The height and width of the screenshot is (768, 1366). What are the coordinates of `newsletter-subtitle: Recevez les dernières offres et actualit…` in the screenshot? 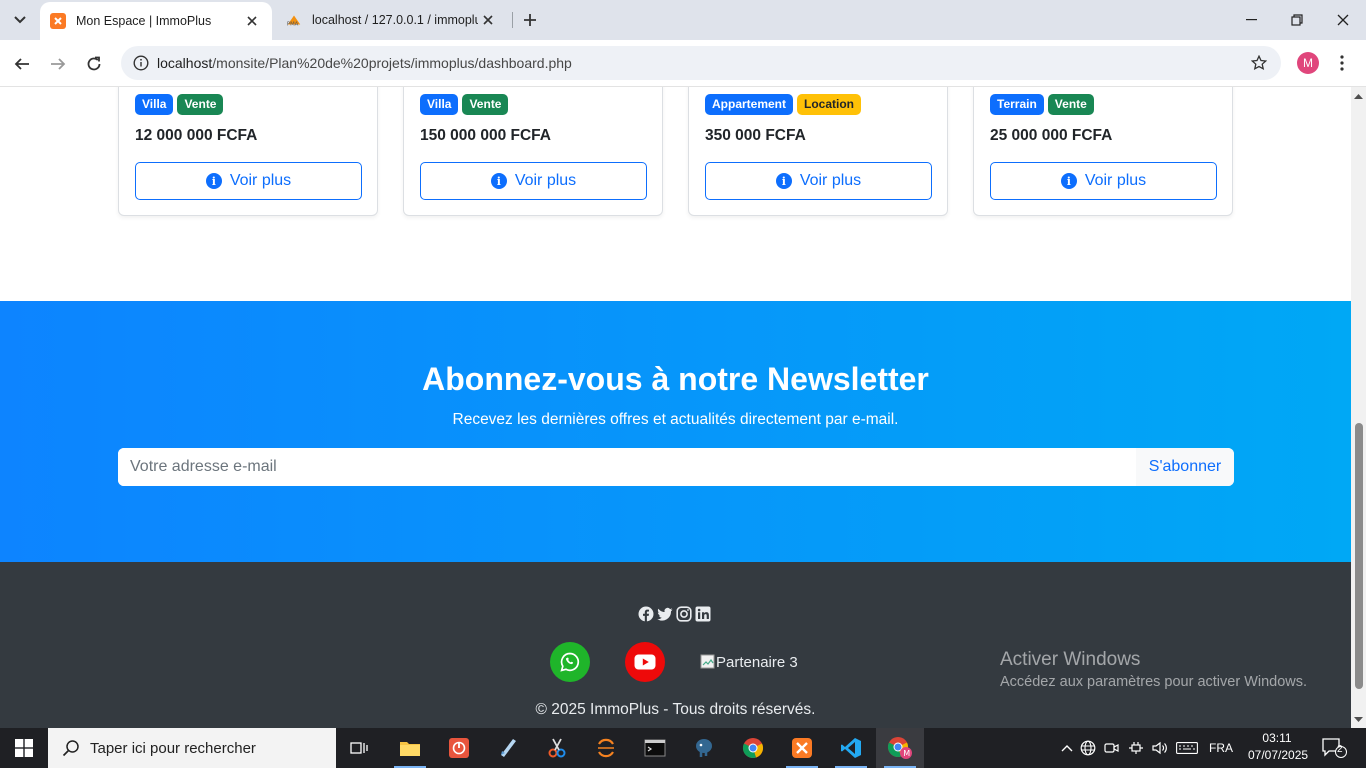 It's located at (675, 419).